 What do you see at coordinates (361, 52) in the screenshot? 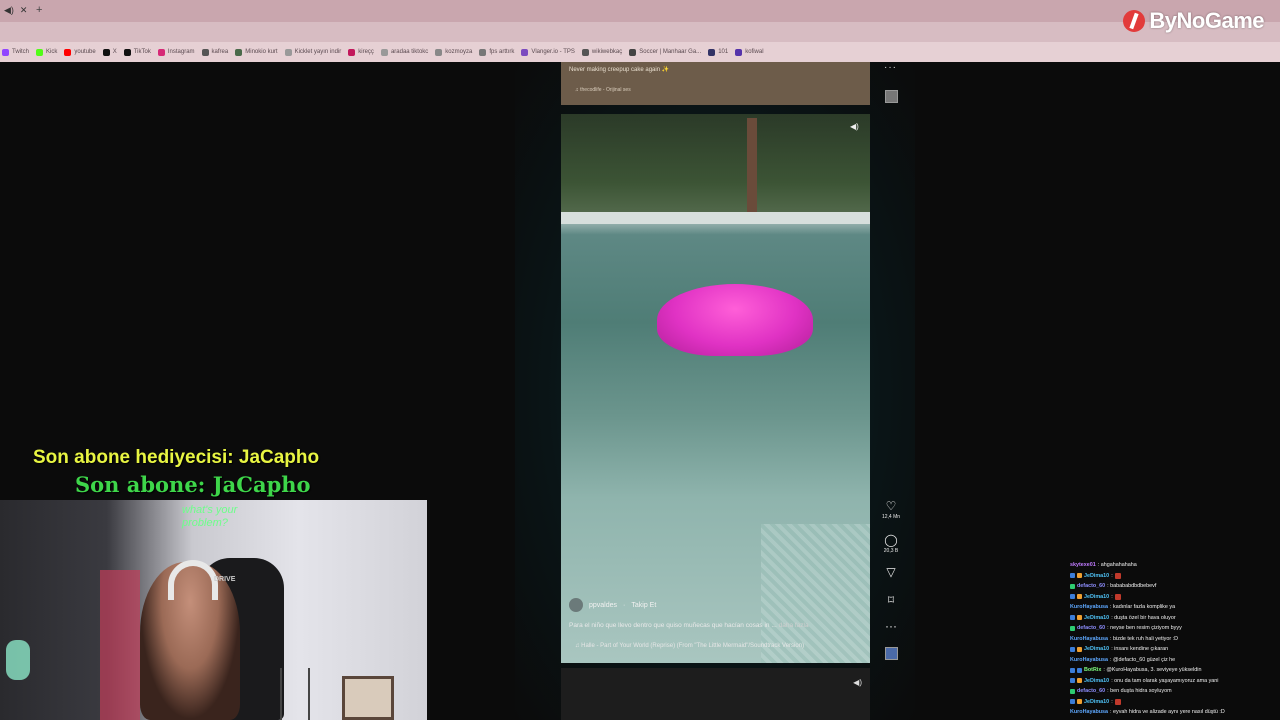
I see `bookmark-item: kireçç` at bounding box center [361, 52].